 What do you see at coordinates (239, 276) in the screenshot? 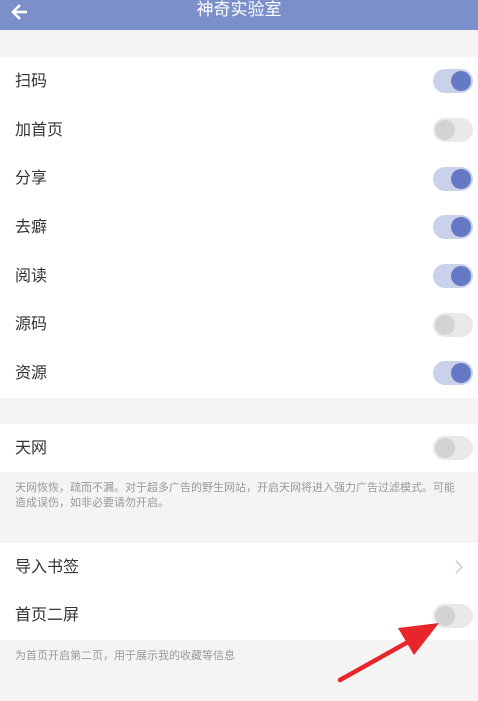
I see `row-feature-4: 阅读` at bounding box center [239, 276].